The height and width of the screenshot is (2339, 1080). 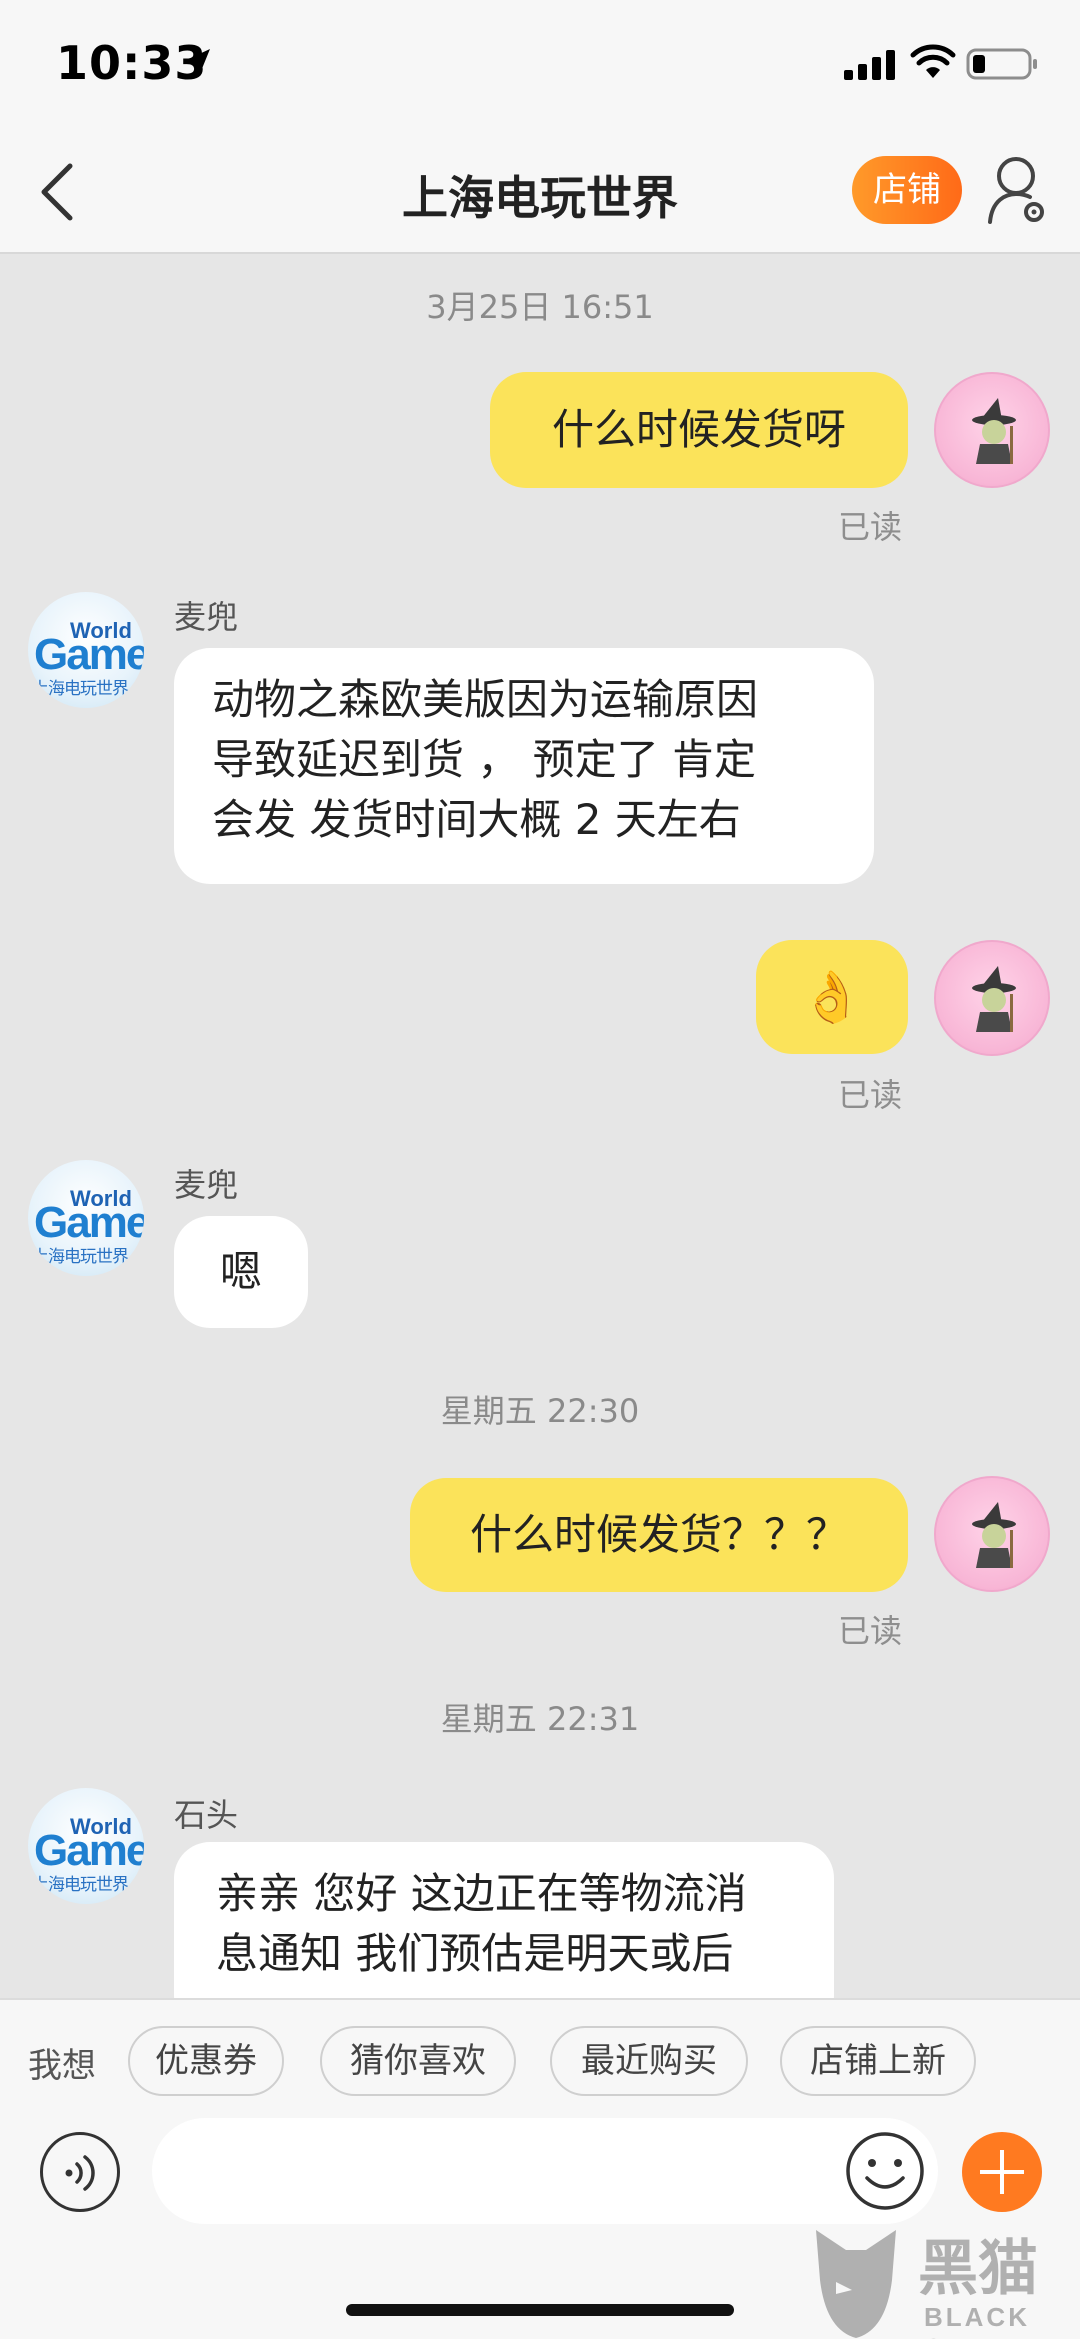 What do you see at coordinates (1001, 64) in the screenshot?
I see `battery-icon` at bounding box center [1001, 64].